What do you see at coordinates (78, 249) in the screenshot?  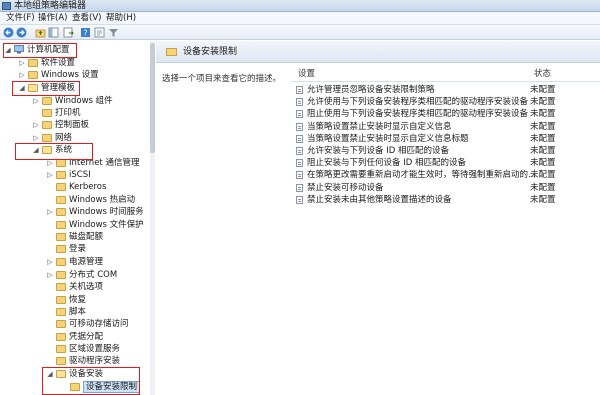 I see `tree-item-label: 登录` at bounding box center [78, 249].